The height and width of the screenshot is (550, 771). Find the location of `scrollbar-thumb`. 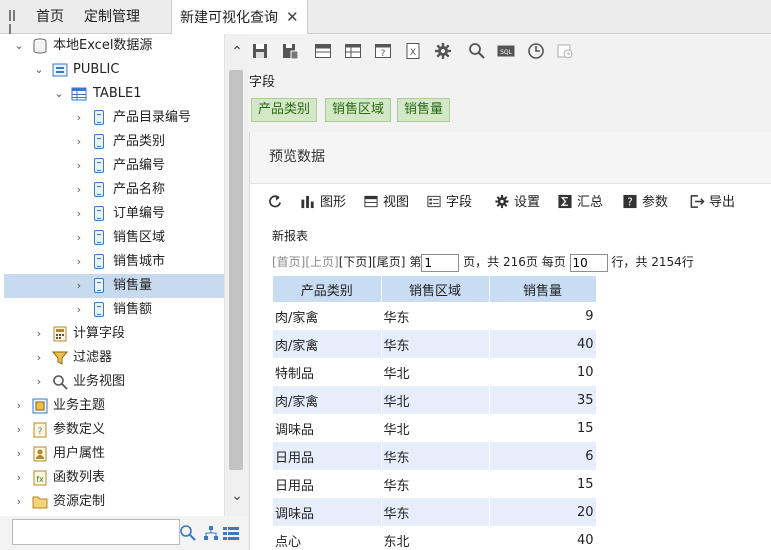

scrollbar-thumb is located at coordinates (236, 270).